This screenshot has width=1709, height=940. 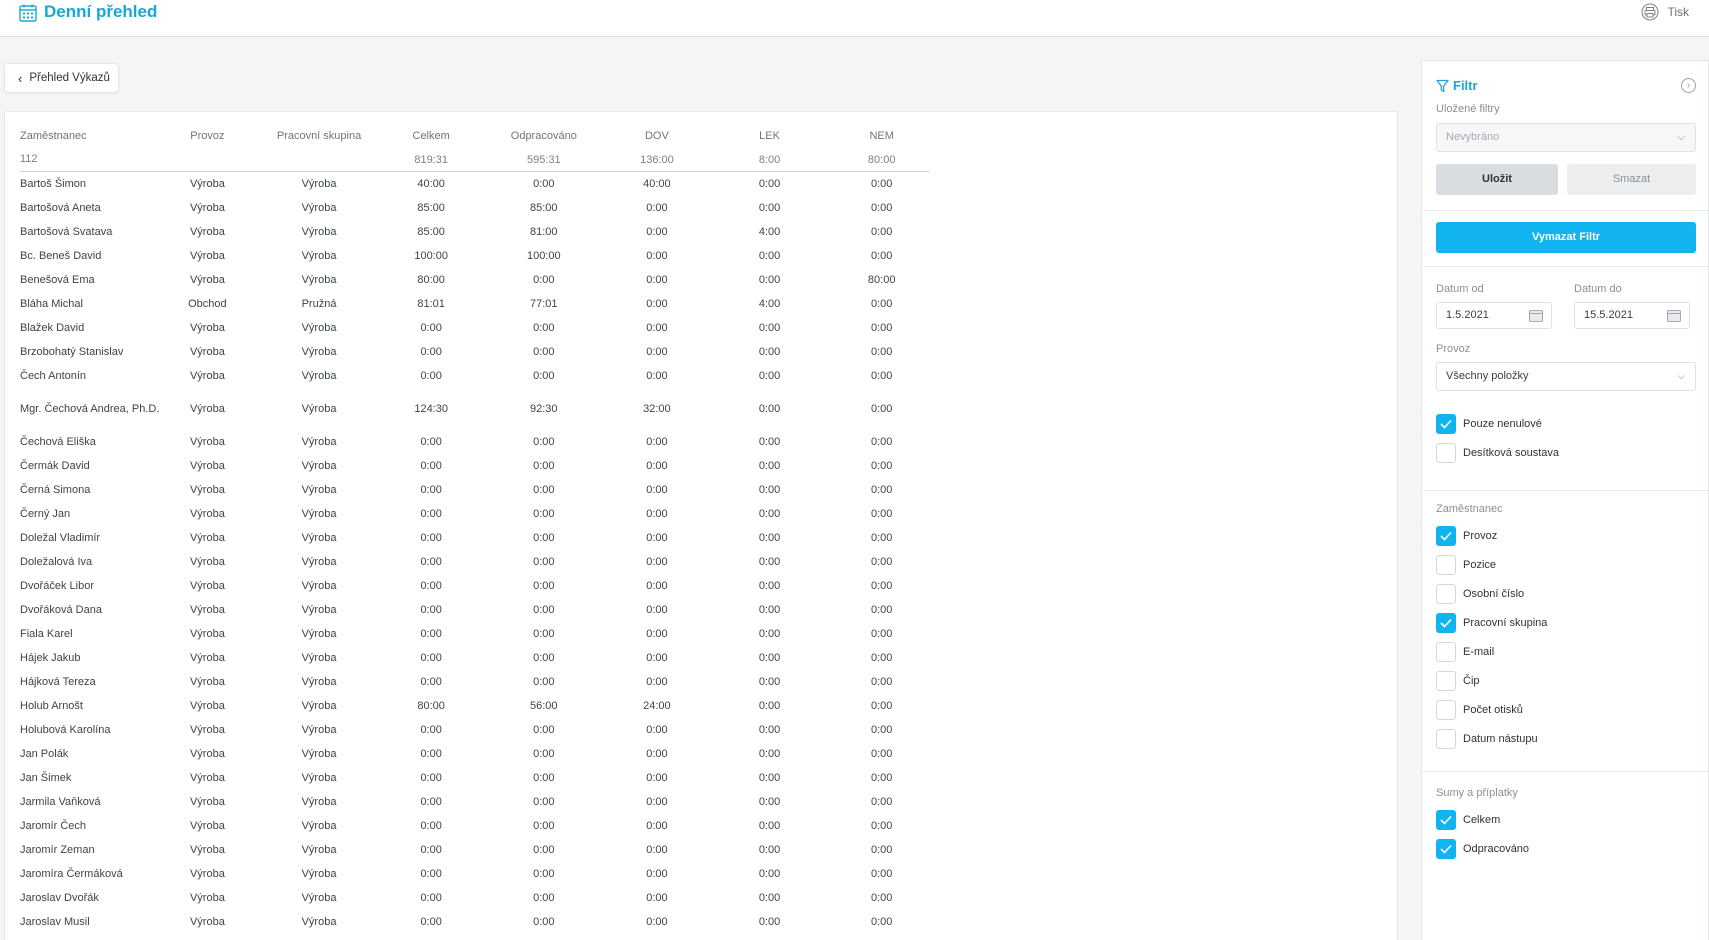 What do you see at coordinates (55, 921) in the screenshot?
I see `employee-name-cell: Jaroslav Musil` at bounding box center [55, 921].